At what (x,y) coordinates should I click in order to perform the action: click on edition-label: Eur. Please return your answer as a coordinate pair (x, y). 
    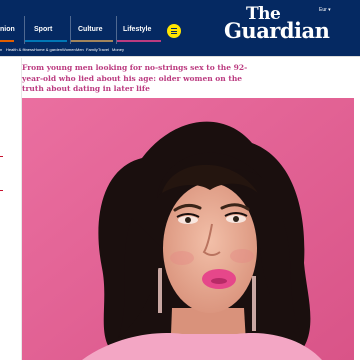
    Looking at the image, I should click on (323, 10).